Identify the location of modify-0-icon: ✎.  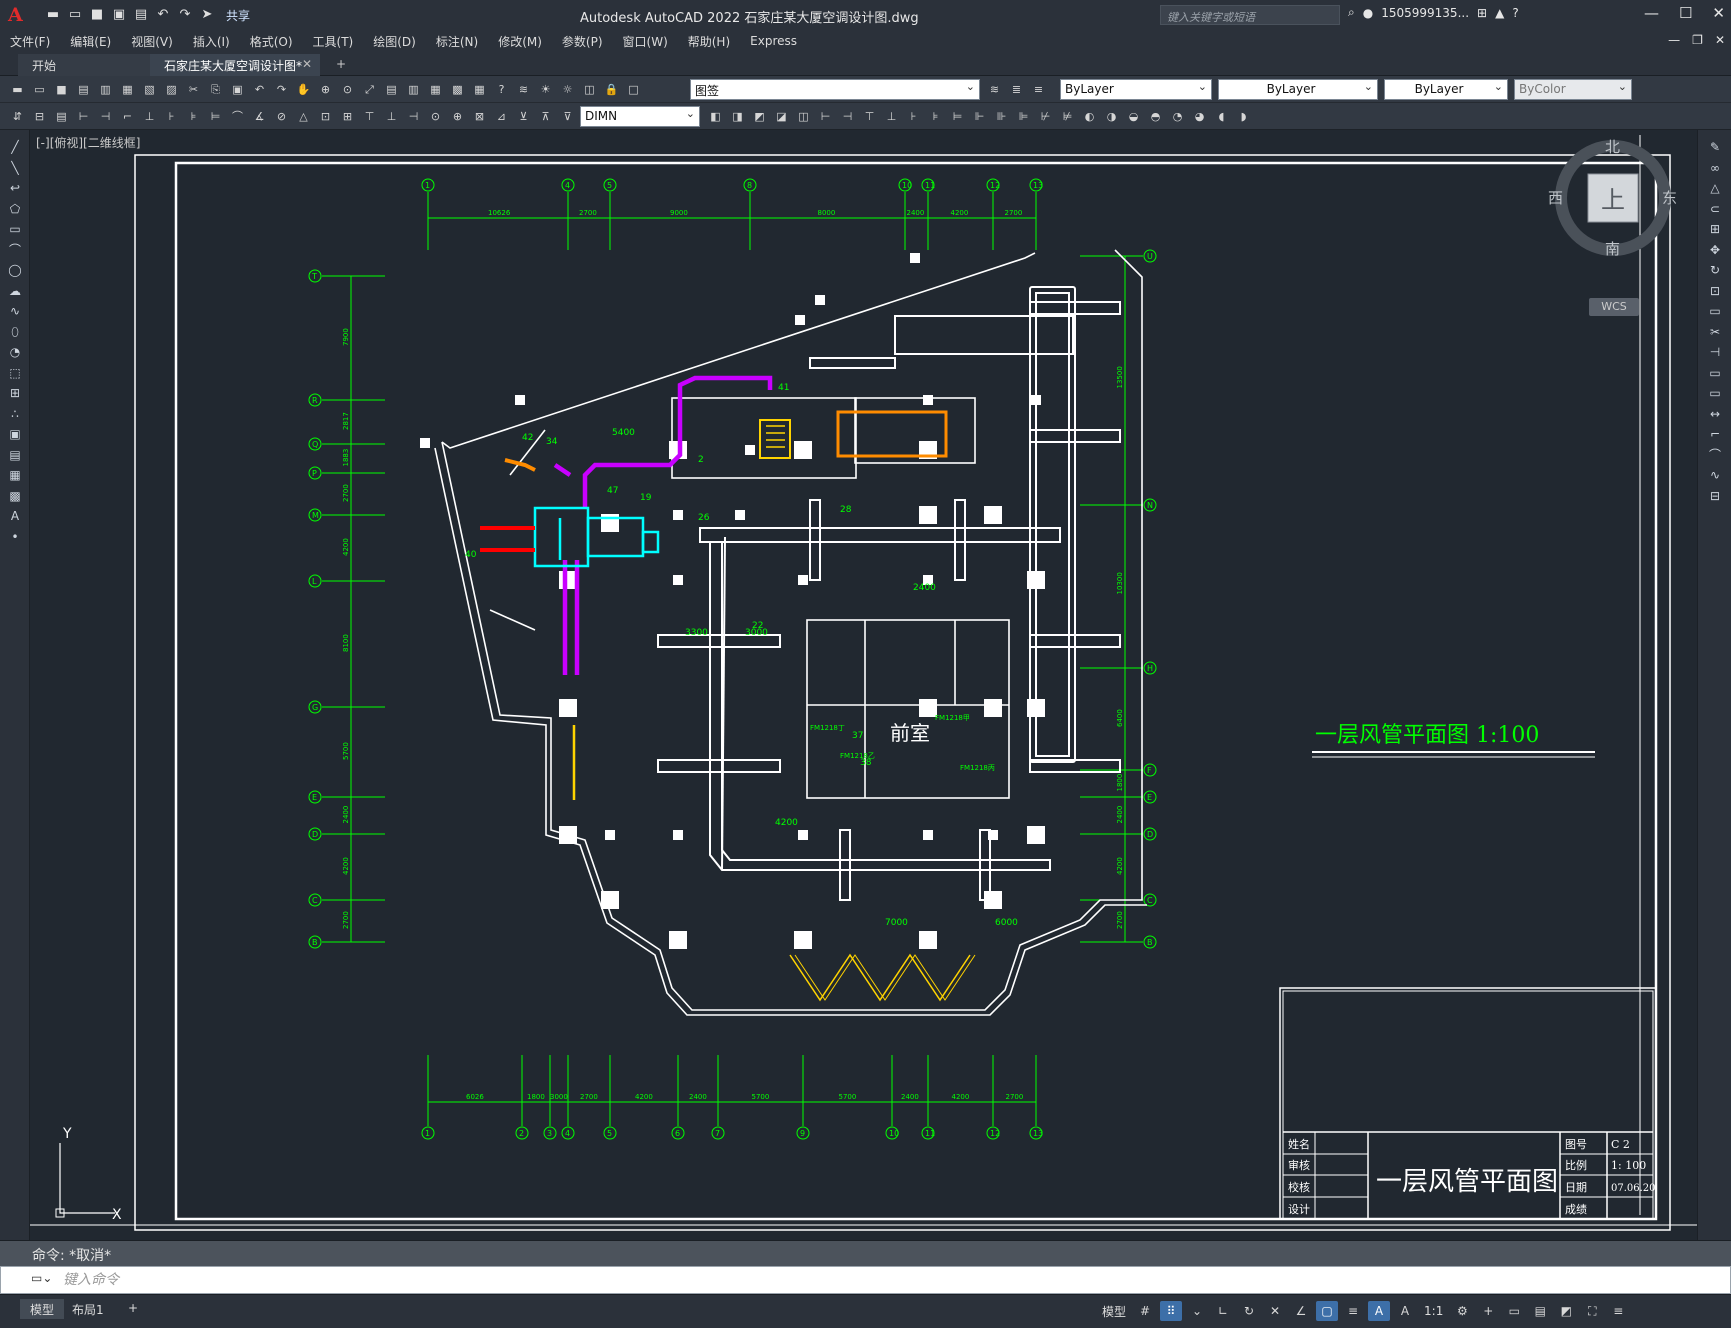
(1715, 147).